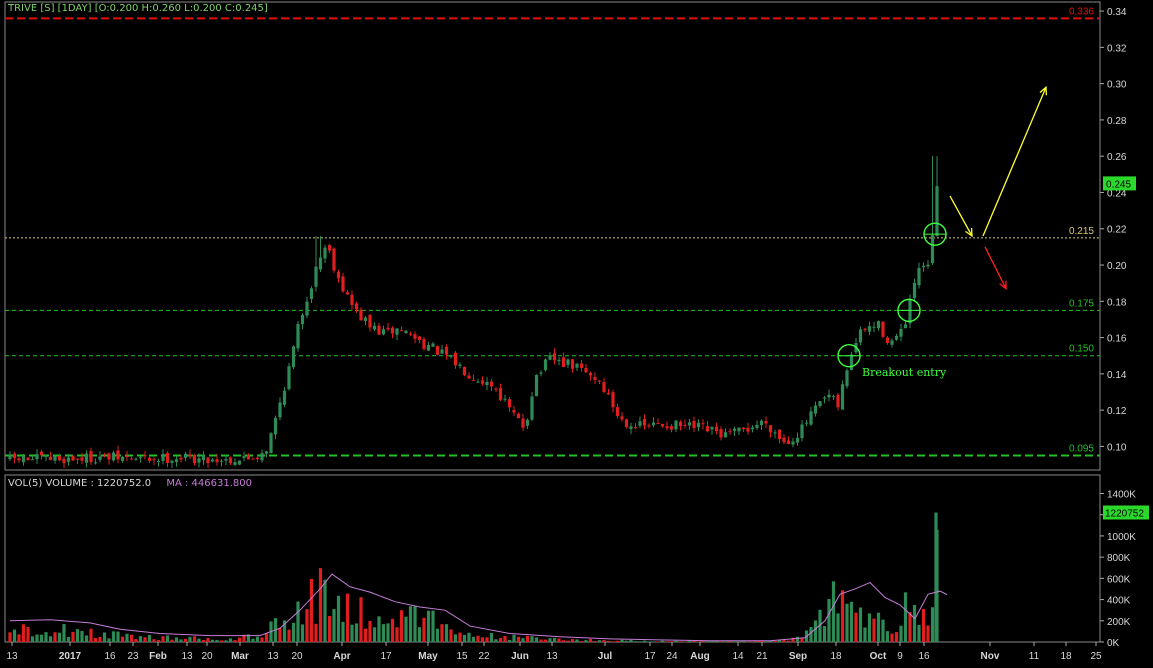 This screenshot has height=668, width=1153. Describe the element at coordinates (738, 656) in the screenshot. I see `date-tick-label: 14` at that location.